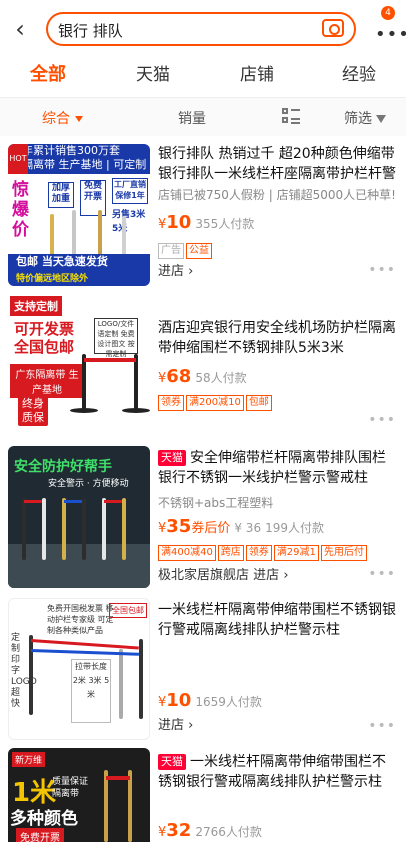 The width and height of the screenshot is (406, 842). Describe the element at coordinates (192, 118) in the screenshot. I see `sort-sales: 销量` at that location.